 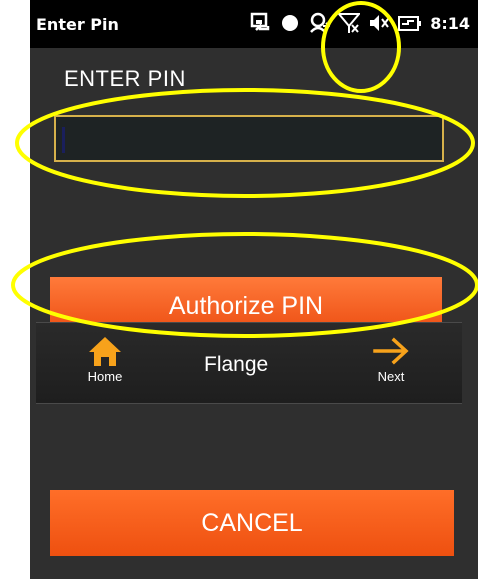 What do you see at coordinates (410, 23) in the screenshot?
I see `battery-charging-icon` at bounding box center [410, 23].